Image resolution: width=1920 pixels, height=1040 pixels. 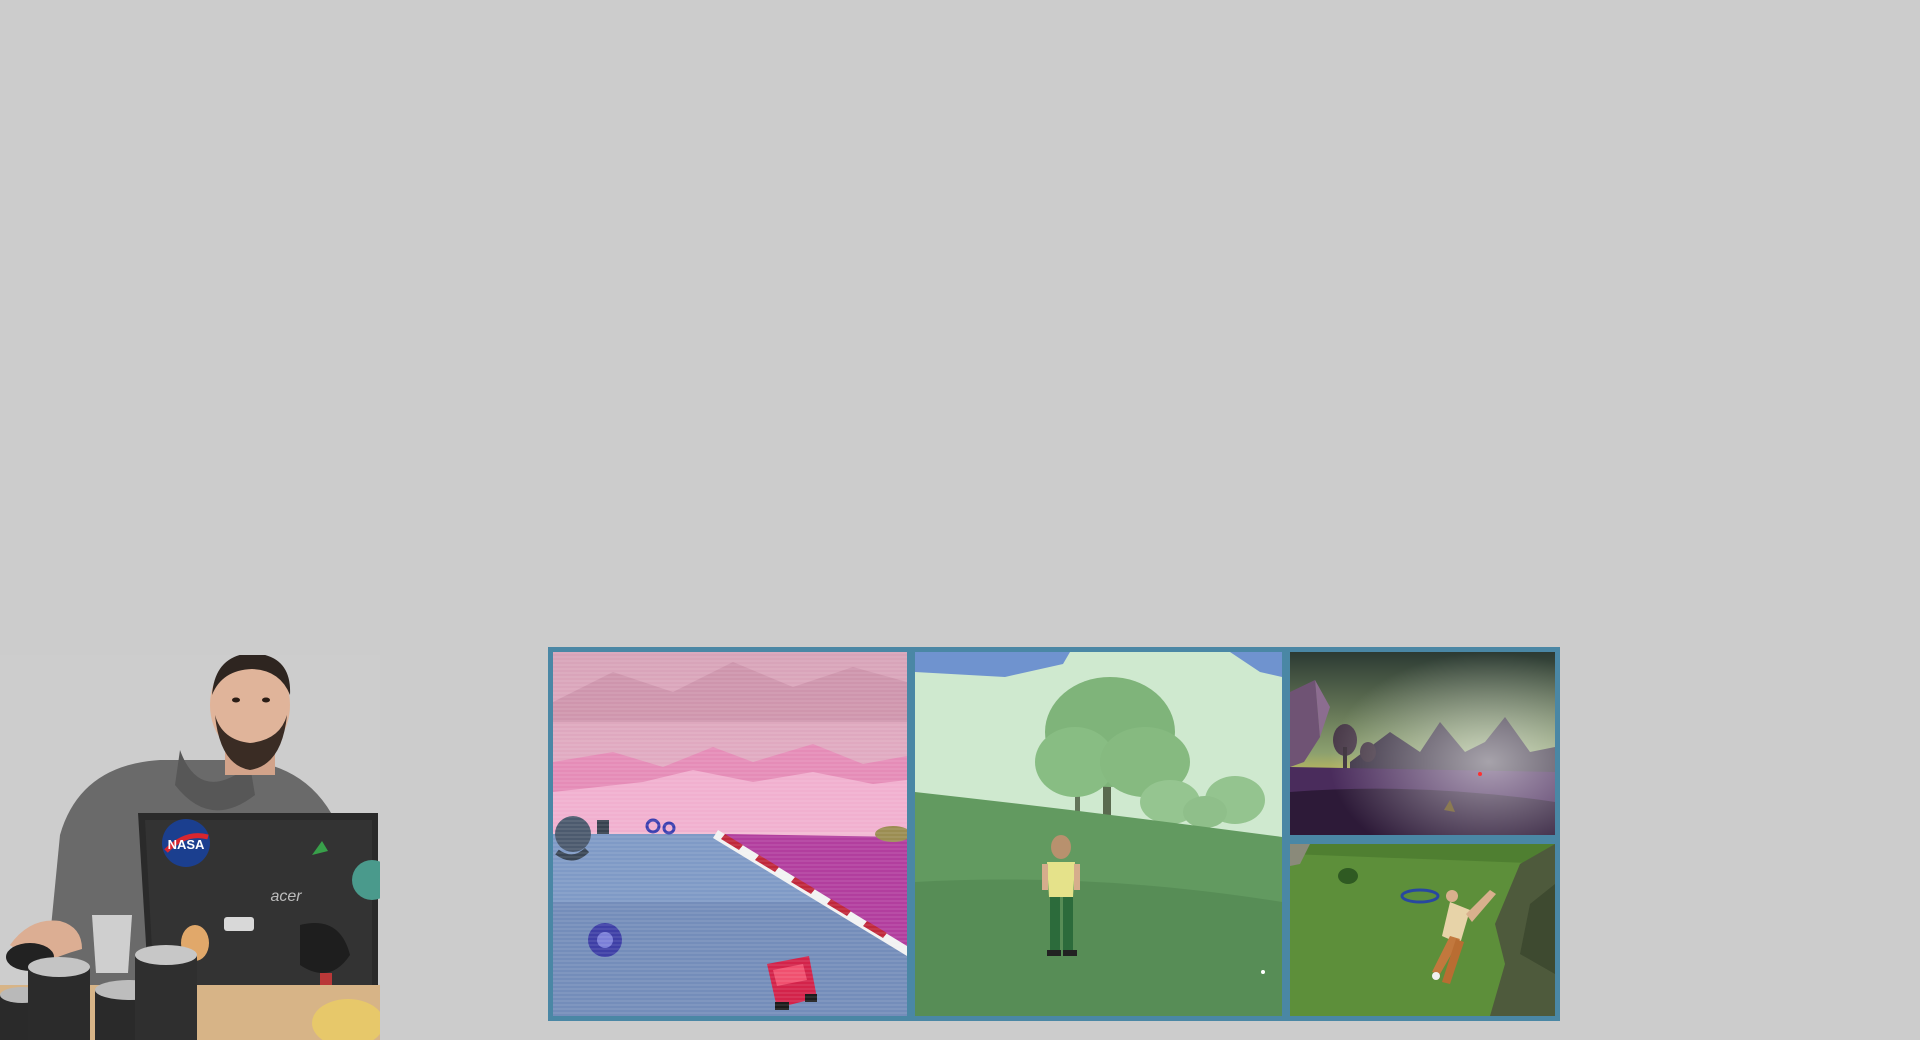 What do you see at coordinates (1098, 834) in the screenshot?
I see `meadow-game-screenshot` at bounding box center [1098, 834].